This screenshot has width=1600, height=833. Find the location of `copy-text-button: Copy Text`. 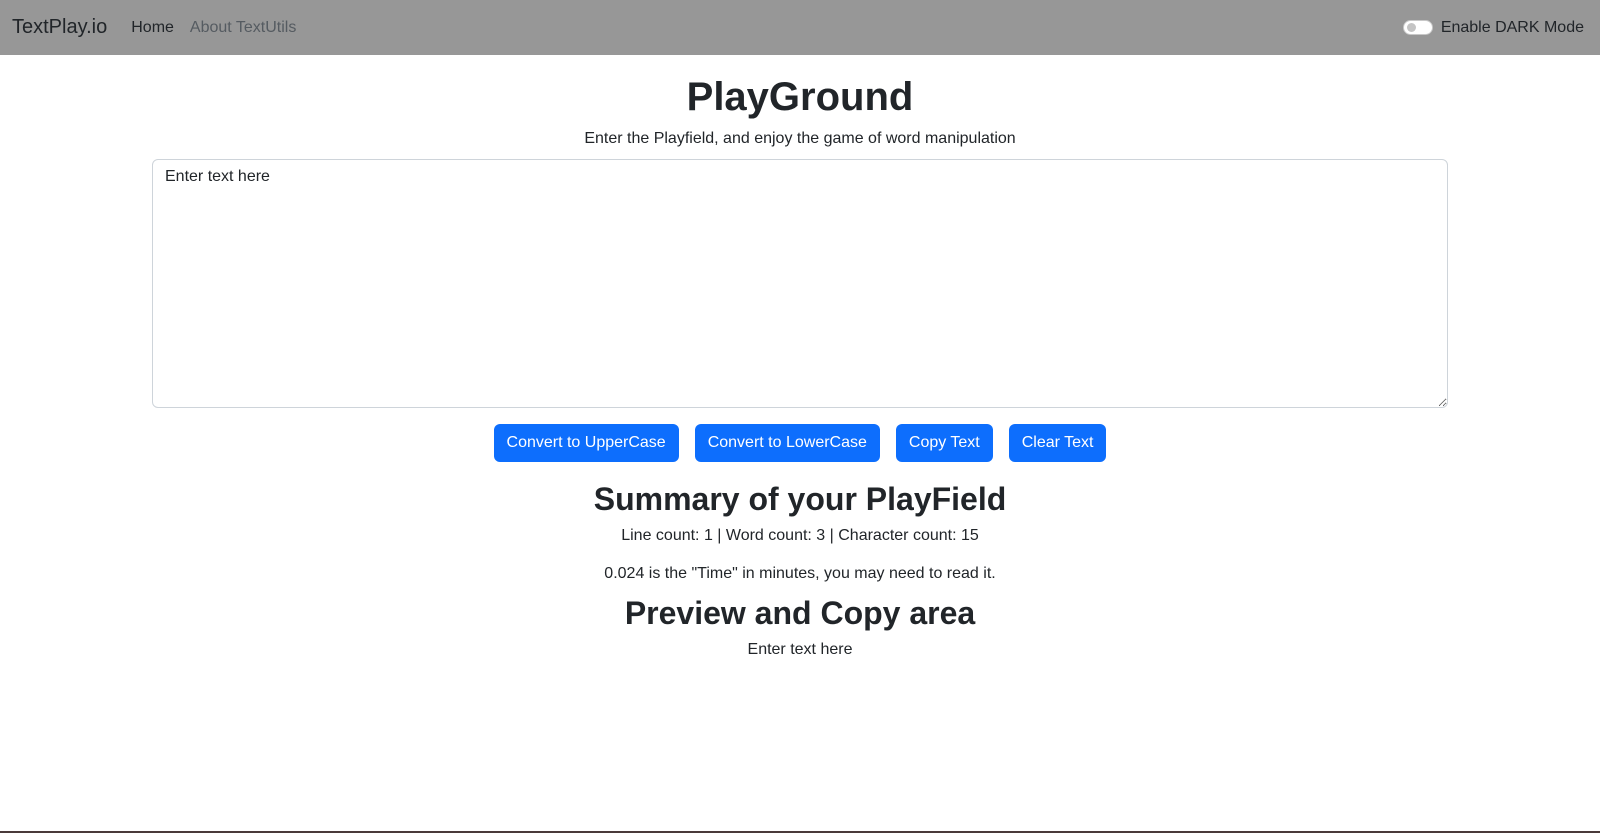

copy-text-button: Copy Text is located at coordinates (944, 443).